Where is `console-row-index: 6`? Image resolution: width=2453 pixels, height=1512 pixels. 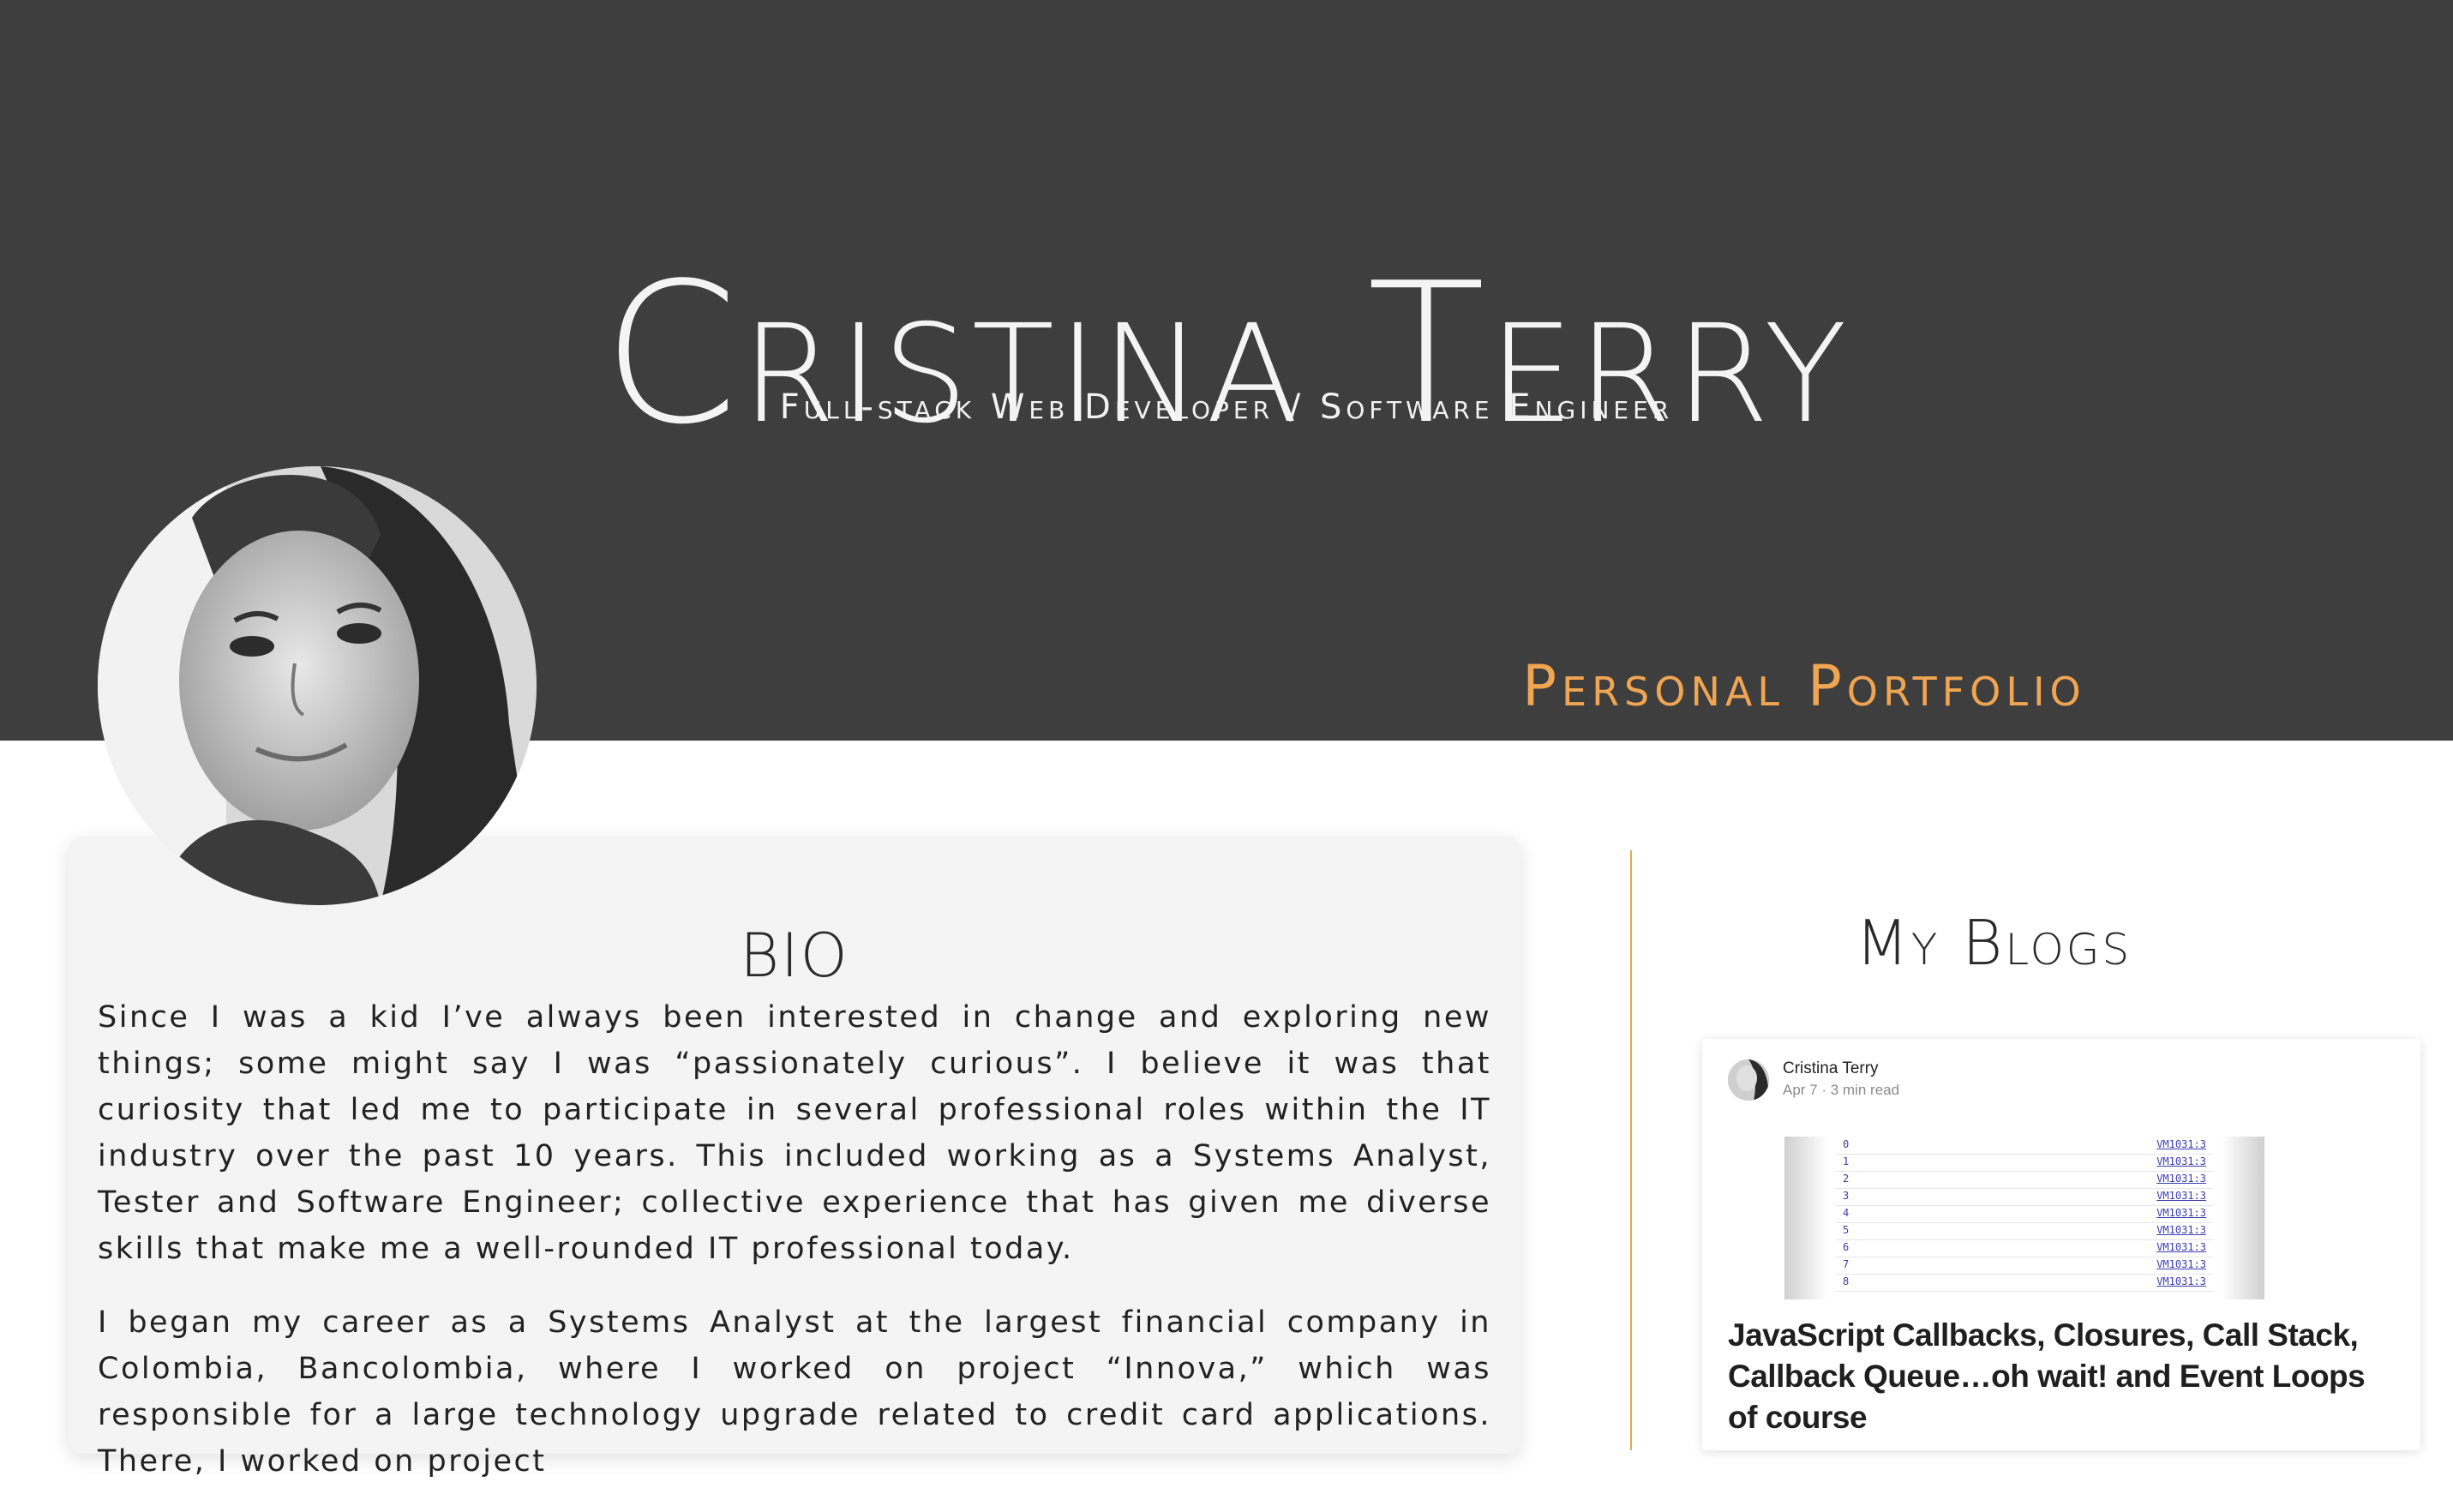 console-row-index: 6 is located at coordinates (1846, 1247).